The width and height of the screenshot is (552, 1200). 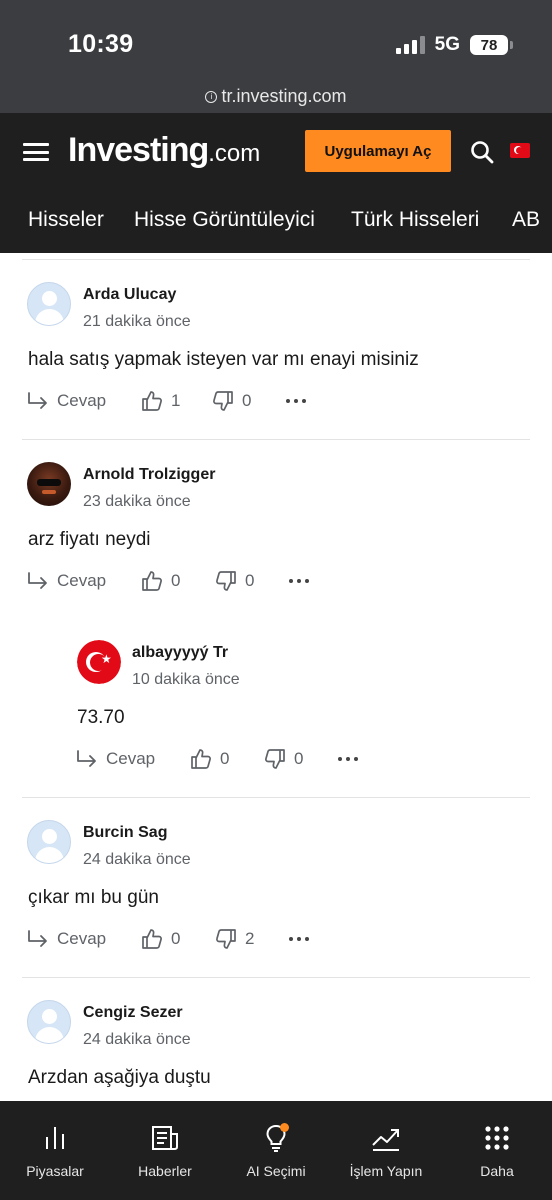 What do you see at coordinates (489, 45) in the screenshot?
I see `battery-level: 78` at bounding box center [489, 45].